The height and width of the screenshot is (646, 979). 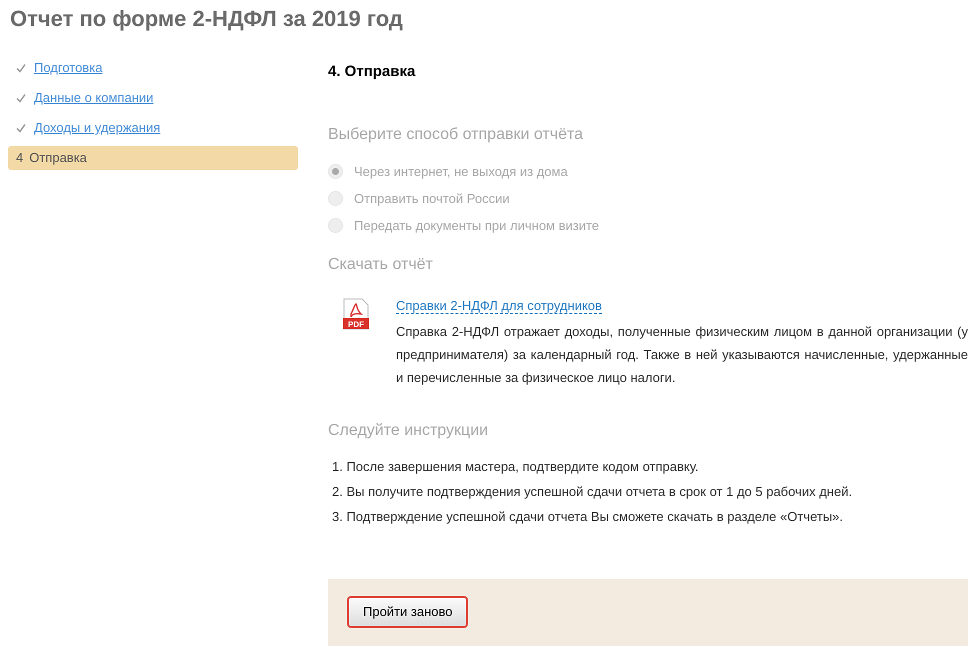 What do you see at coordinates (20, 158) in the screenshot?
I see `step-number: 4` at bounding box center [20, 158].